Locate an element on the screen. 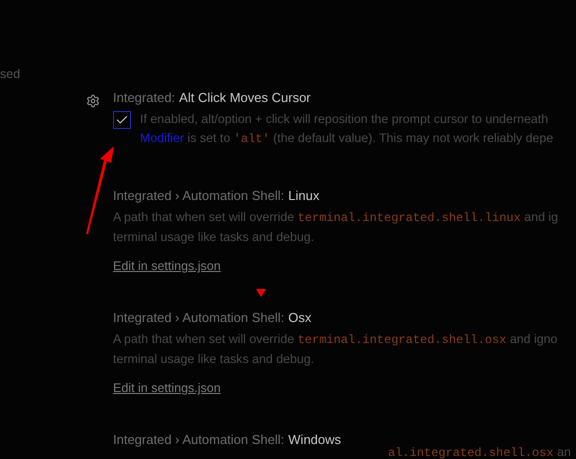 This screenshot has height=459, width=576. setting-description: A path that when set will override terminal.integrated.shell.linux and ig is located at coordinates (335, 218).